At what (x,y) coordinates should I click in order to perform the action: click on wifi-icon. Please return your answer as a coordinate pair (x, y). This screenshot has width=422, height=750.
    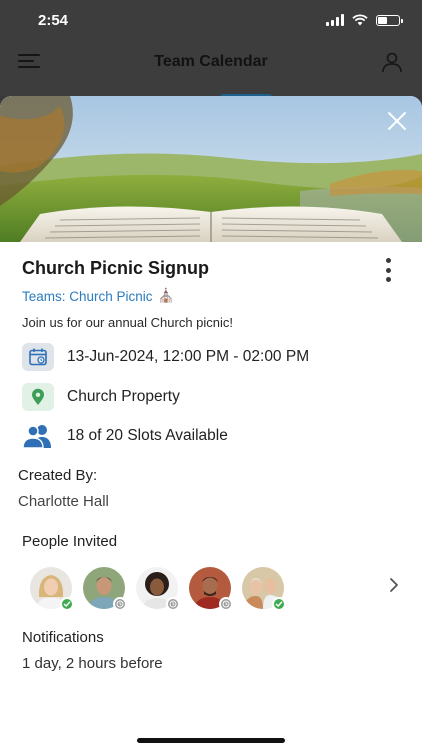
    Looking at the image, I should click on (360, 20).